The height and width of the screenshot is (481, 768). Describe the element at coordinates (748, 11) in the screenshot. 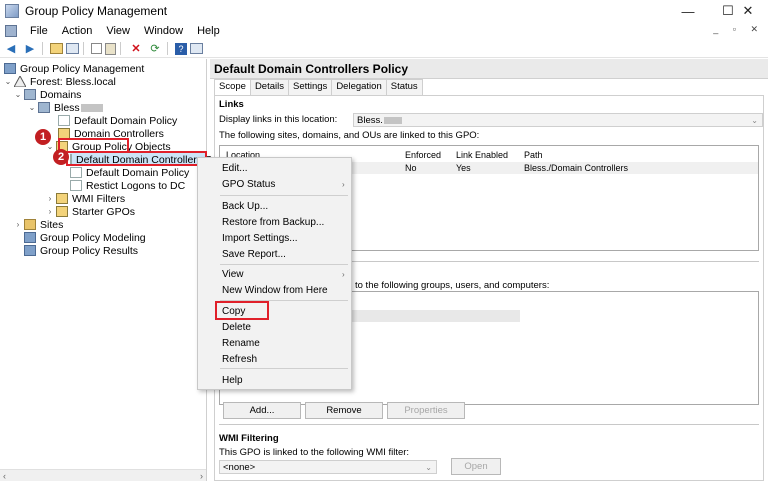

I see `close-button: ✕` at that location.